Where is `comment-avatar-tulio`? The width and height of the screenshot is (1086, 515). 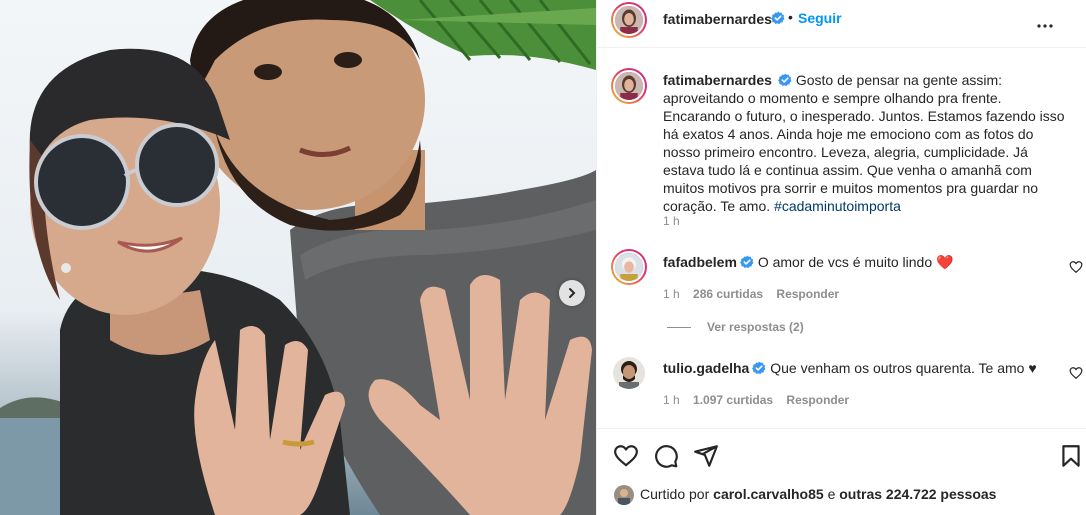 comment-avatar-tulio is located at coordinates (629, 373).